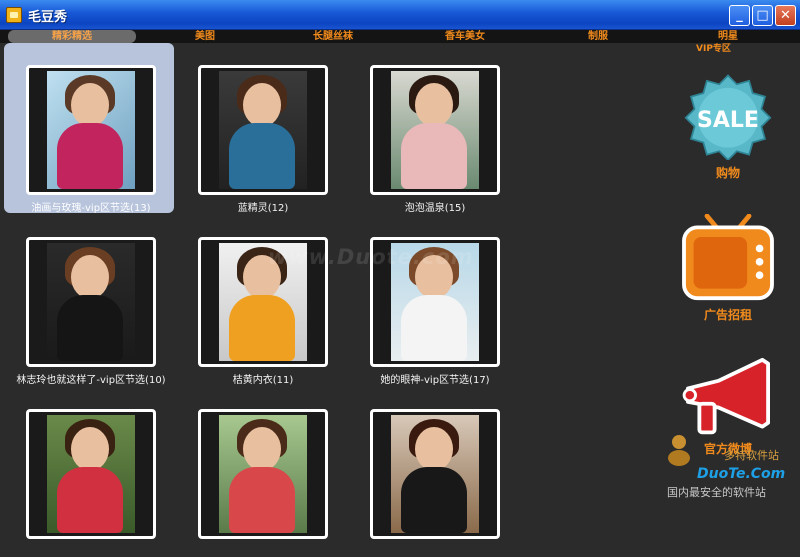  Describe the element at coordinates (598, 36) in the screenshot. I see `menu-item-uniform: 制服` at that location.